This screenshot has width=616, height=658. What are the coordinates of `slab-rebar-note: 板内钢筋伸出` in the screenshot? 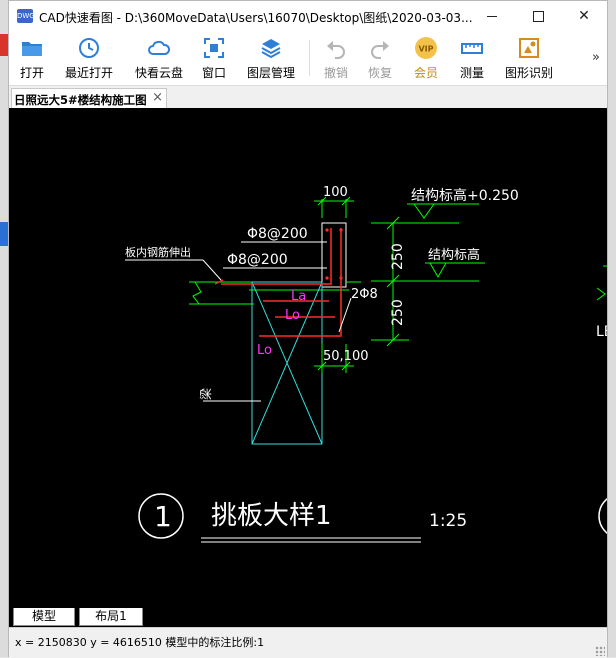 It's located at (158, 252).